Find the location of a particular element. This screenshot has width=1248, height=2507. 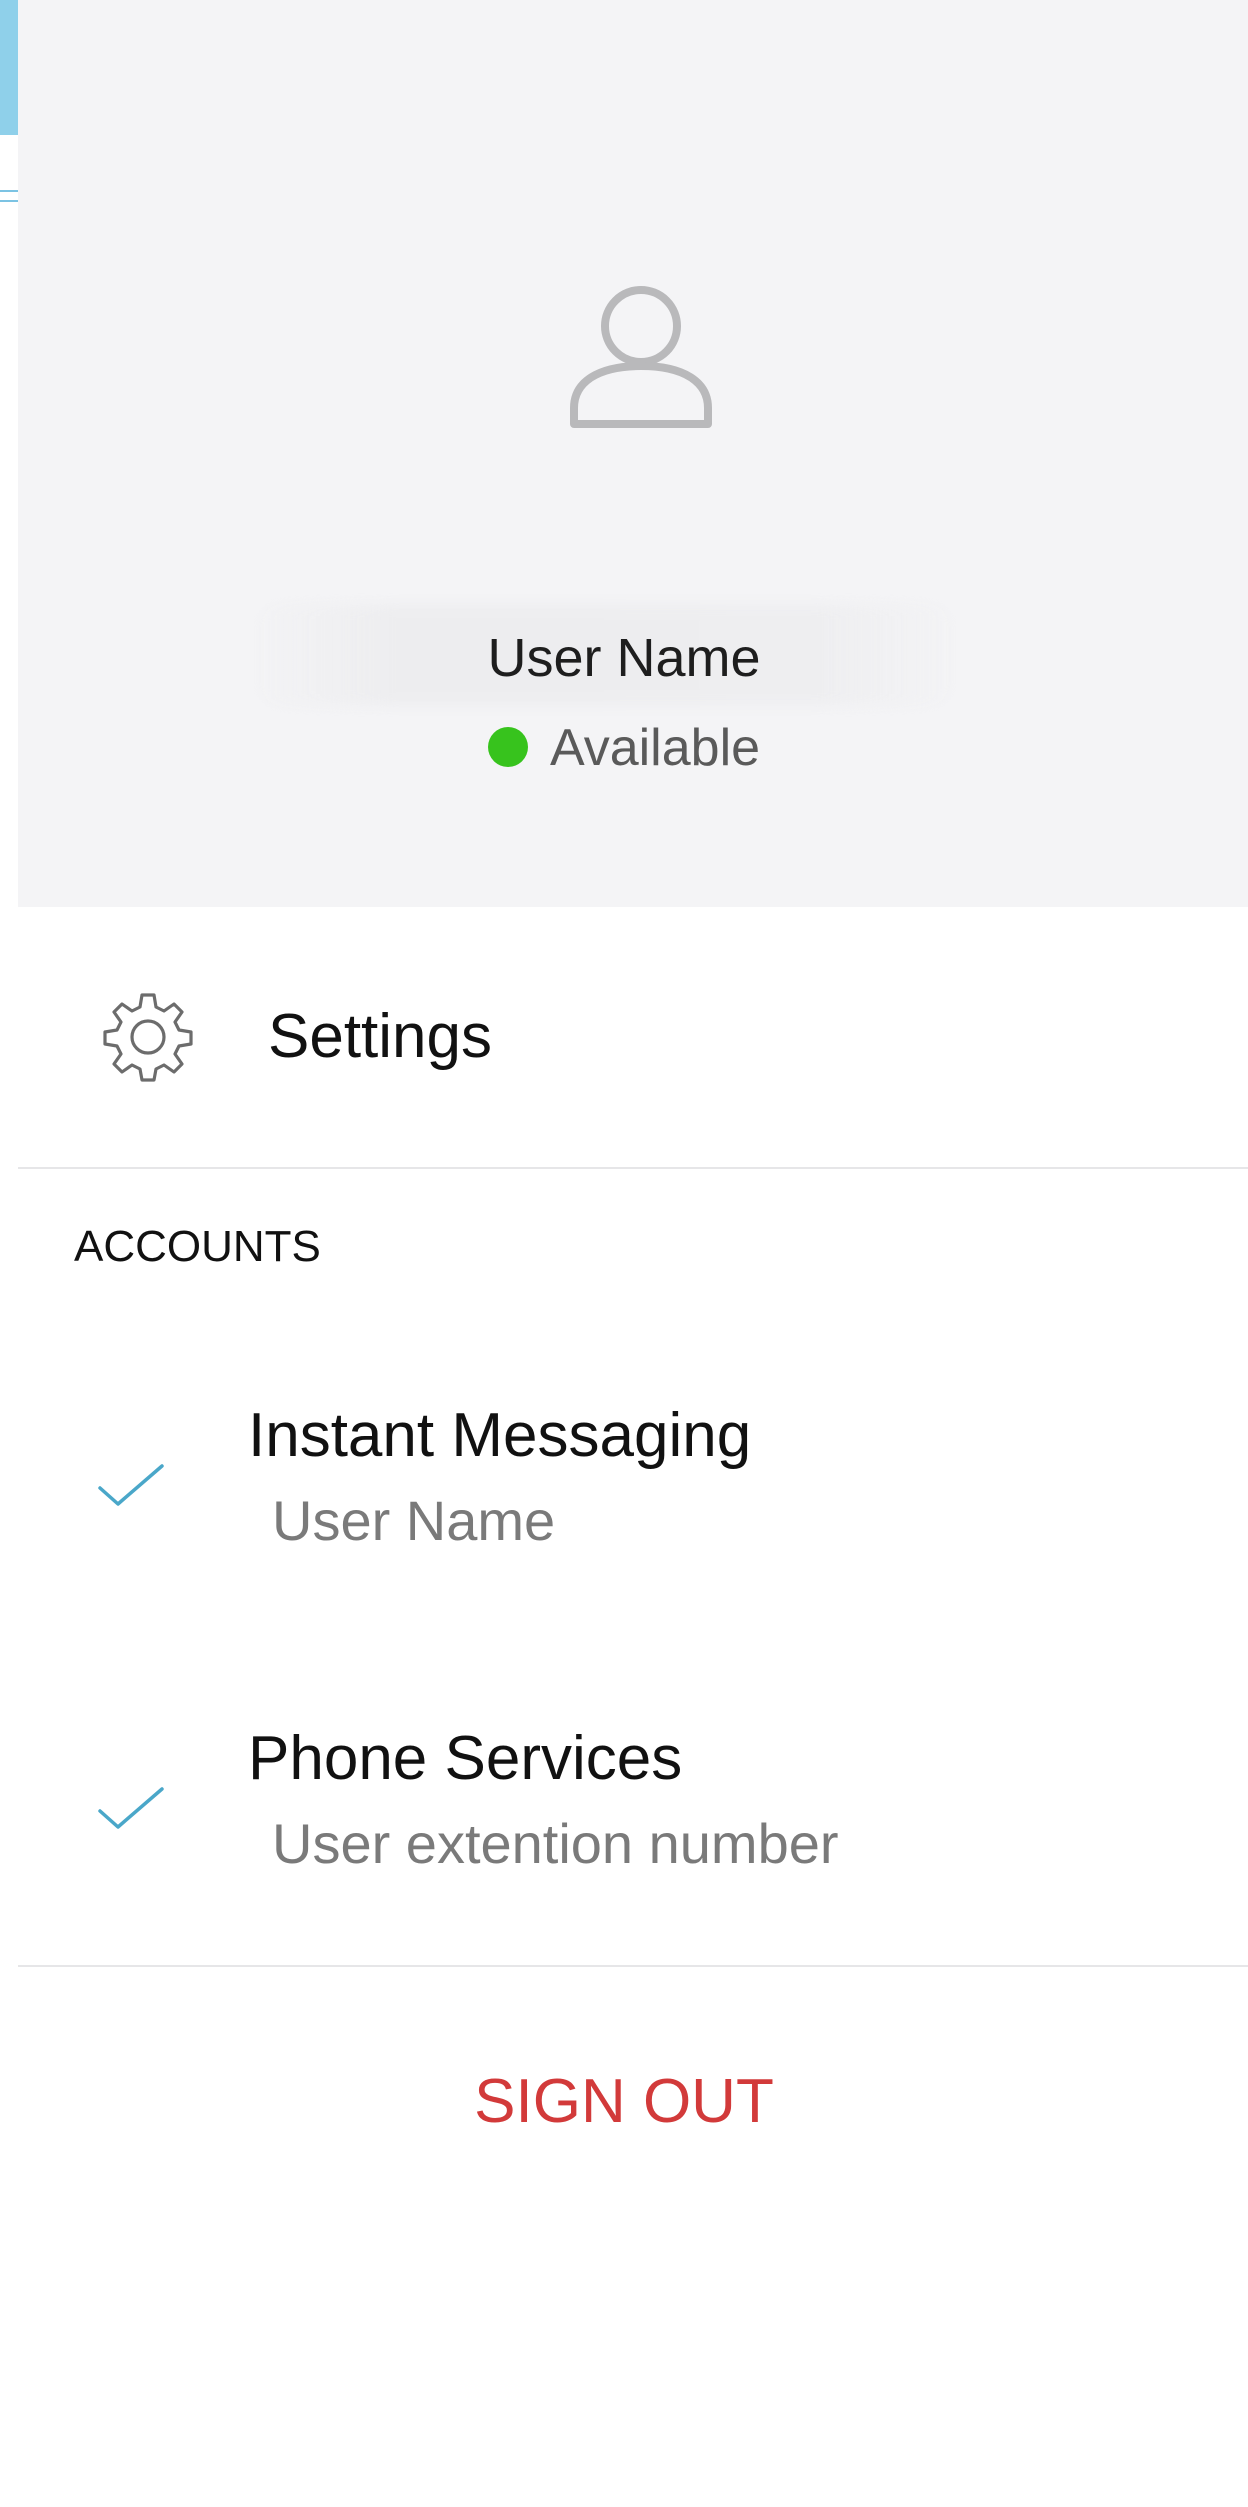

account-title: Phone Services is located at coordinates (465, 1758).